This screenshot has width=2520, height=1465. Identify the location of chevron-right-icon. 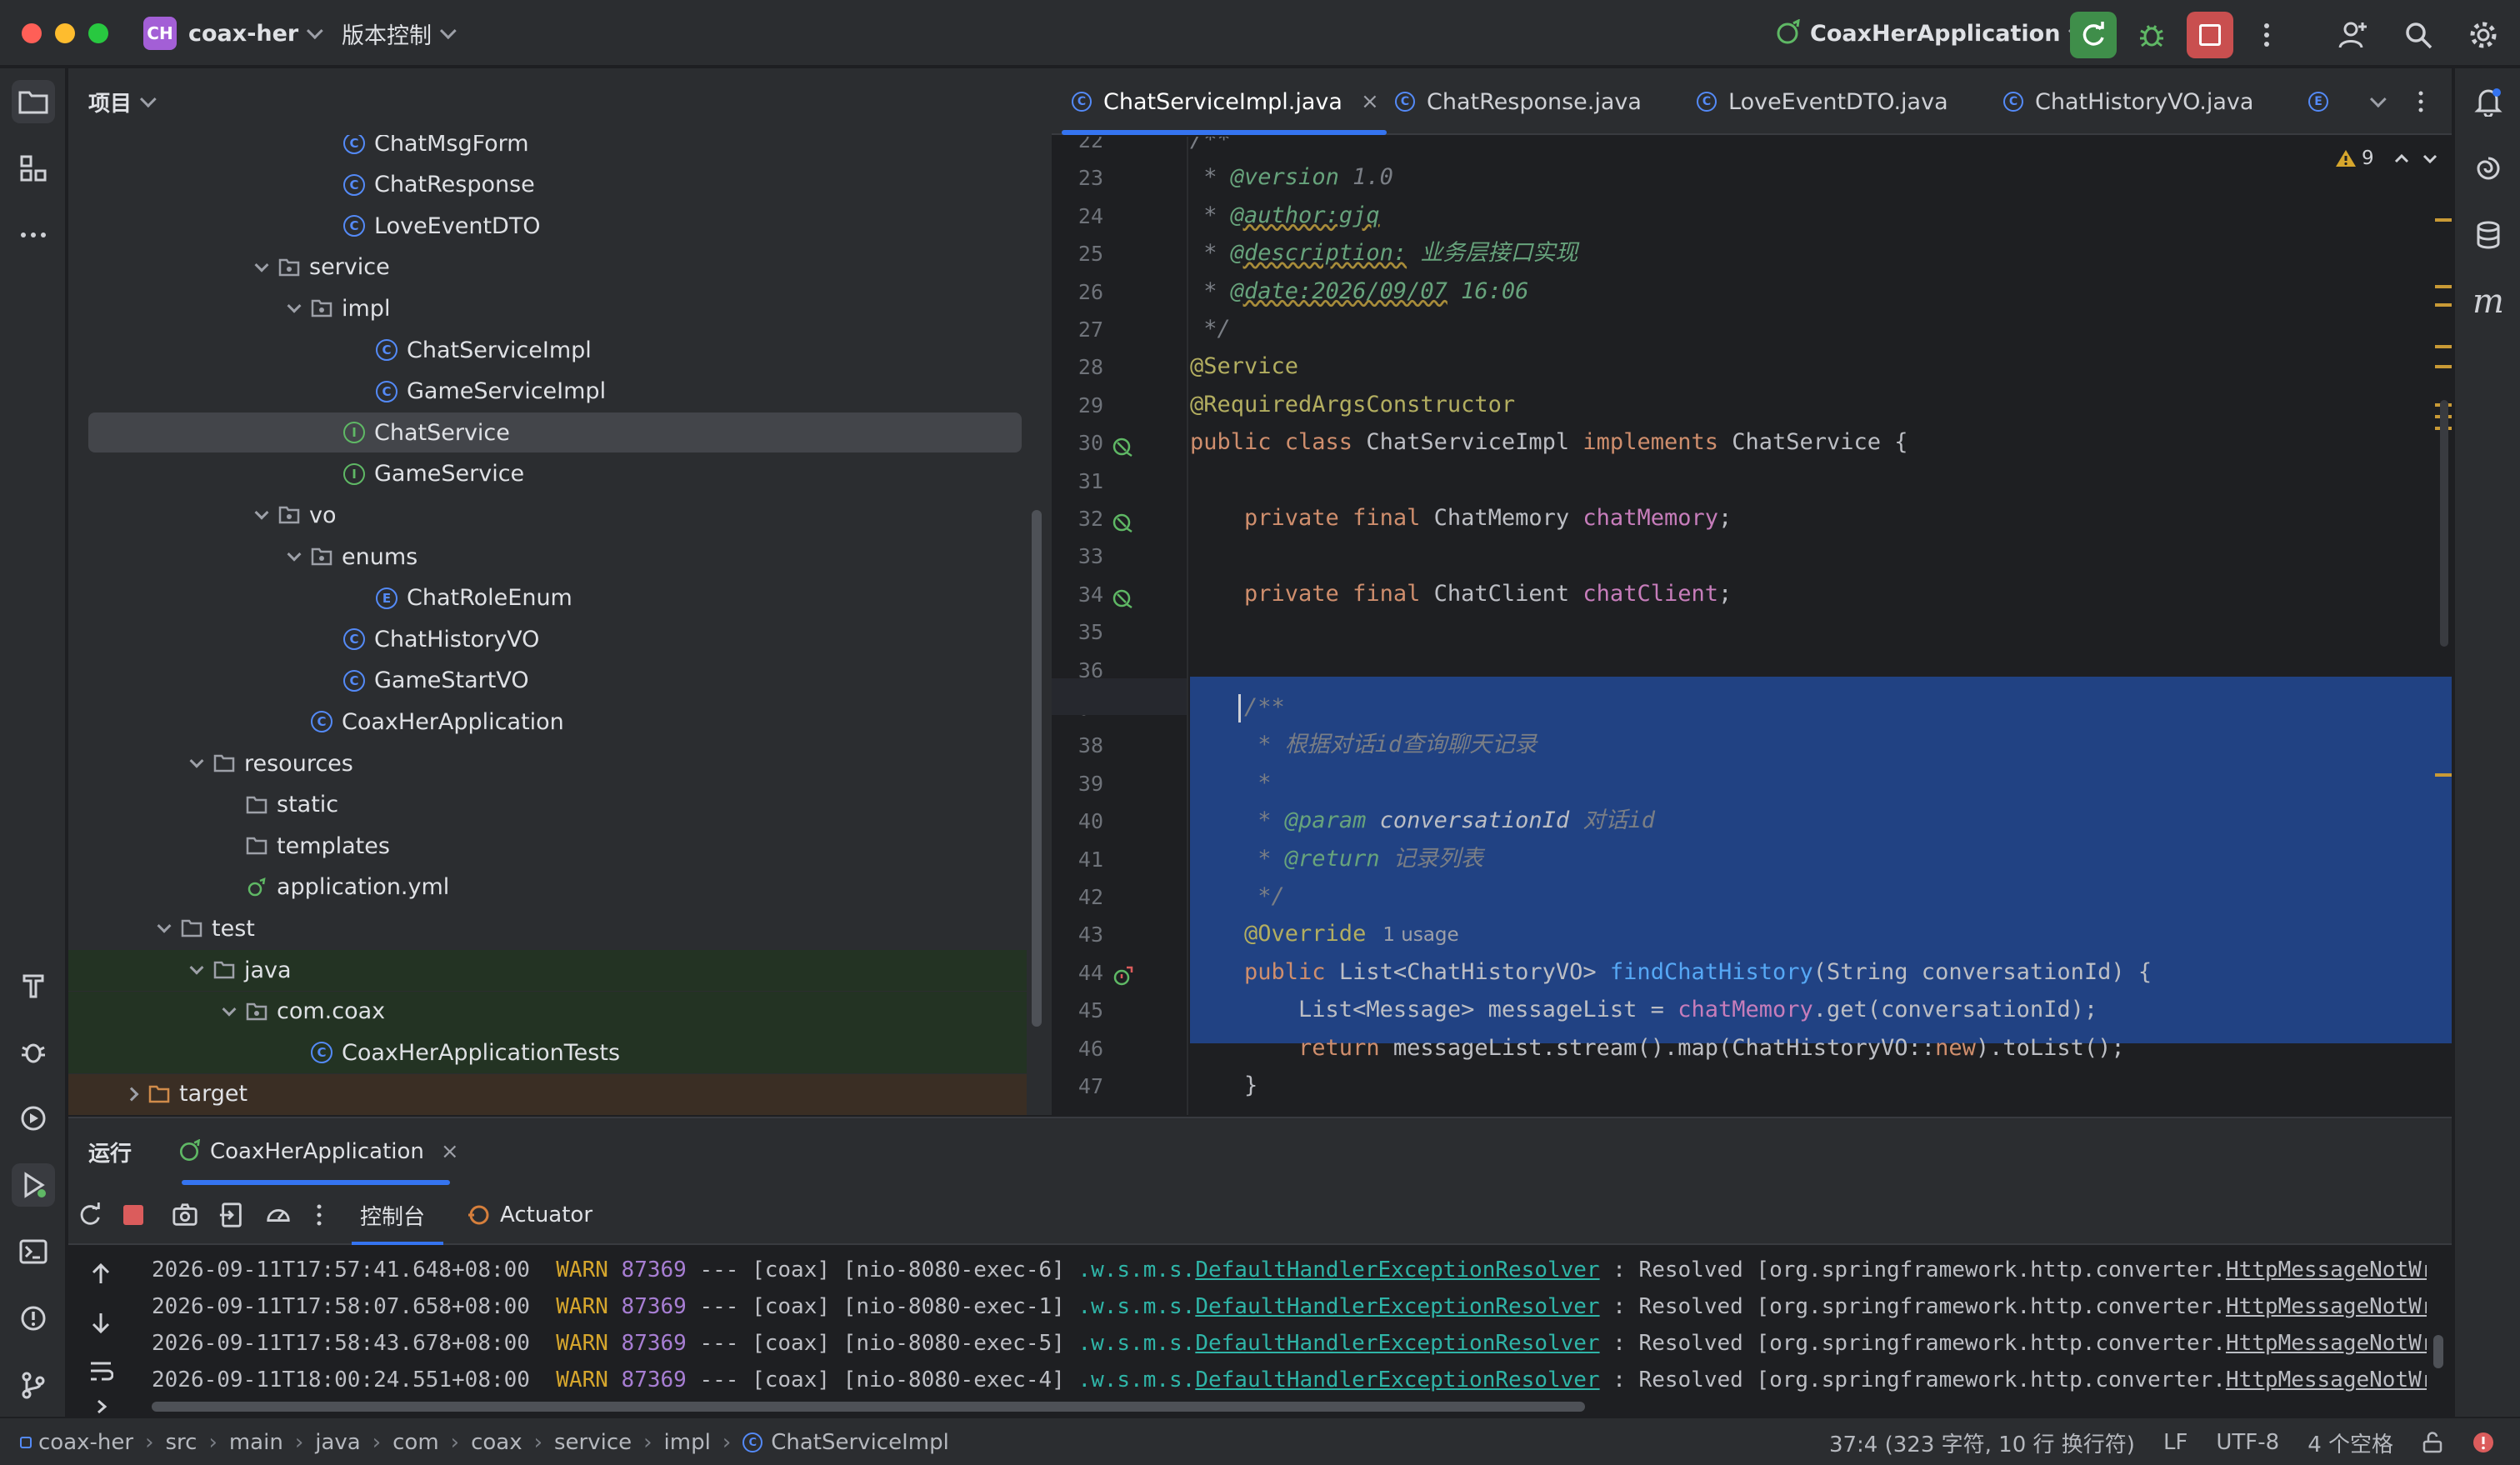
(131, 1094).